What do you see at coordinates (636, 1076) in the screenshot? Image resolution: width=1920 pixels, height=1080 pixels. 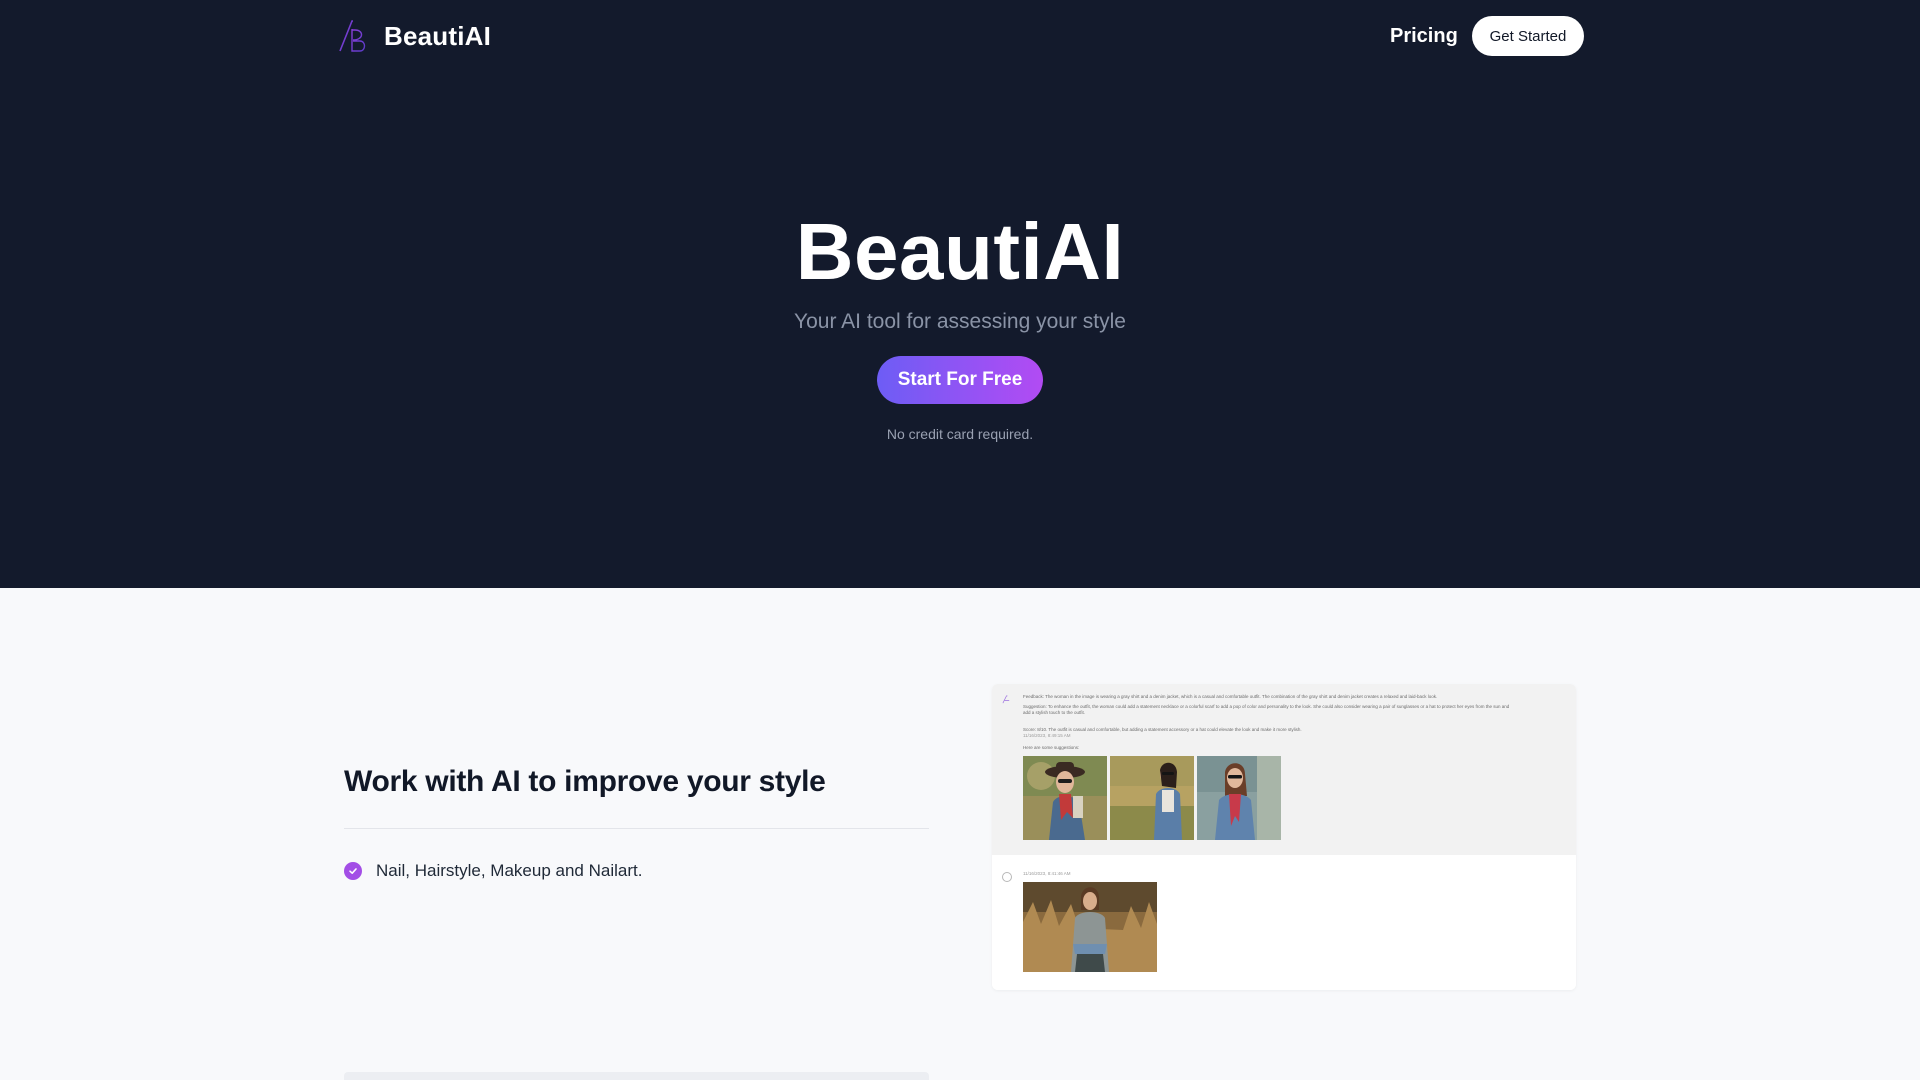 I see `next-section-edge` at bounding box center [636, 1076].